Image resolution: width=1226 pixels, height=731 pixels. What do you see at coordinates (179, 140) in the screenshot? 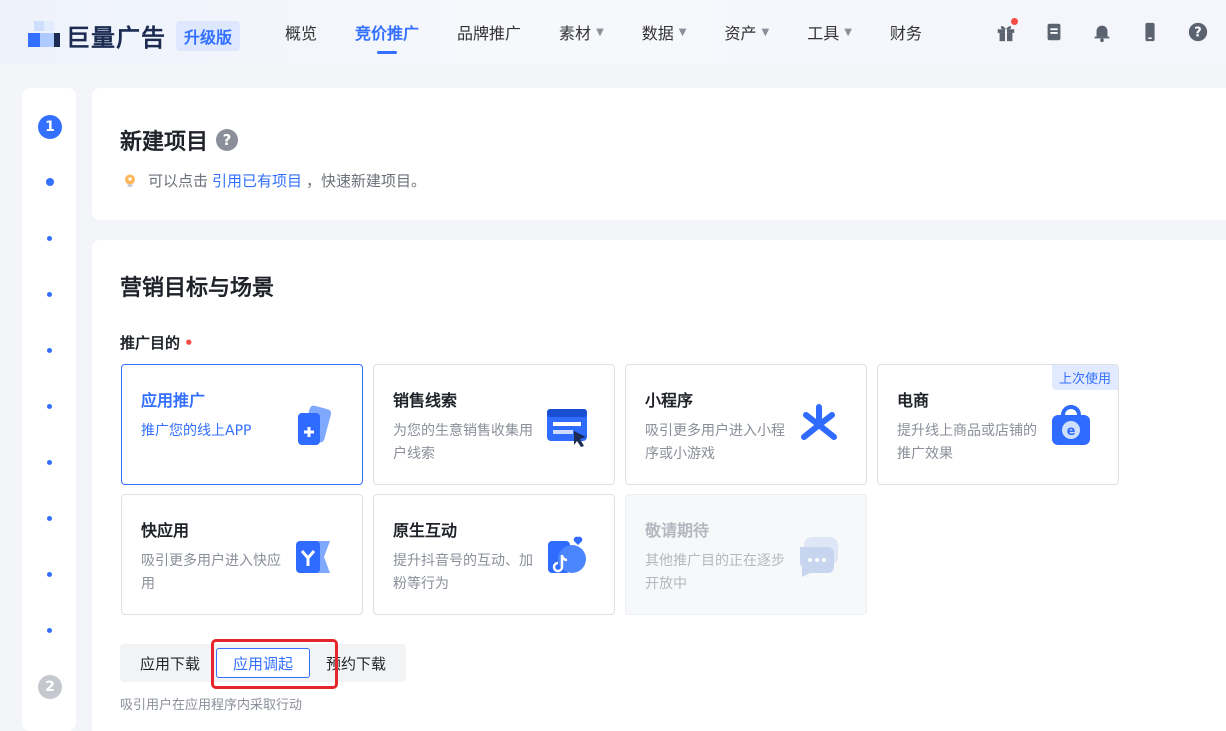
I see `new-project-title: 新建项目 ?` at bounding box center [179, 140].